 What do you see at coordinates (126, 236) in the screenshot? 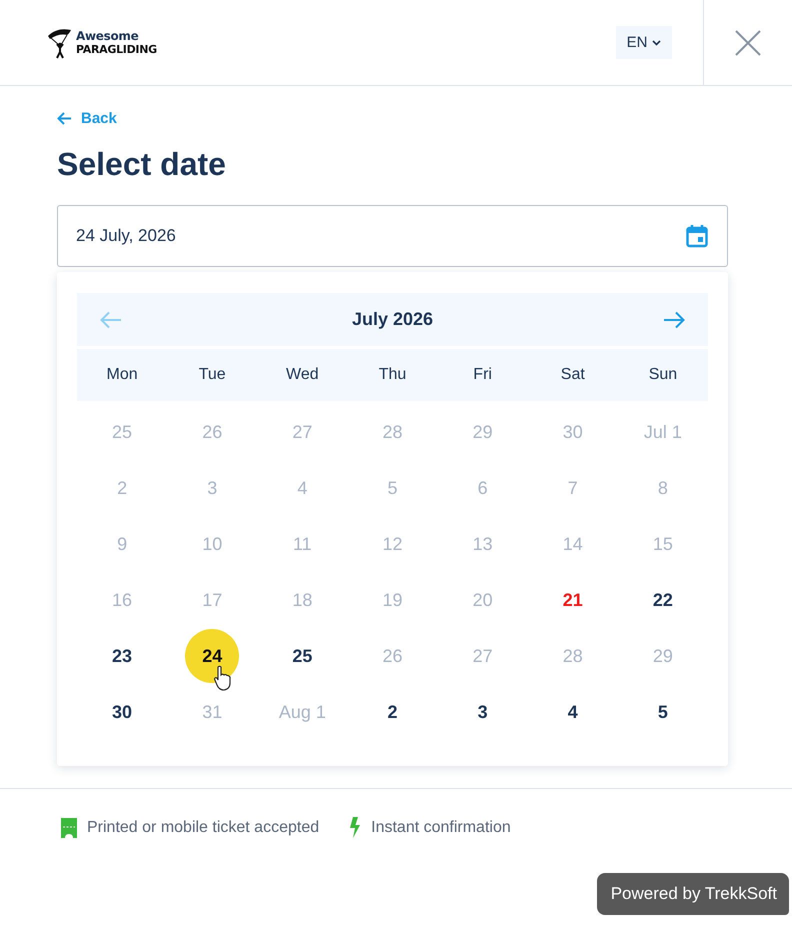
I see `date-value: 24 July, 2026` at bounding box center [126, 236].